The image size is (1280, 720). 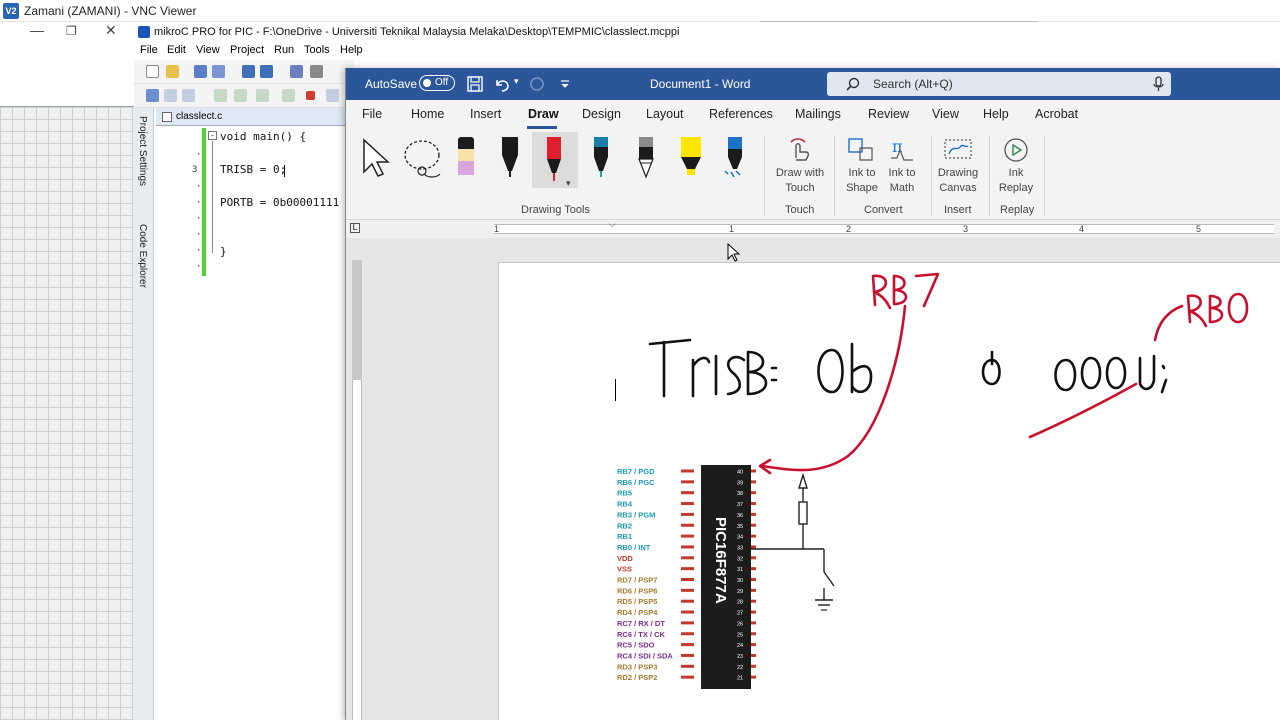 I want to click on pin-number: 30, so click(x=740, y=581).